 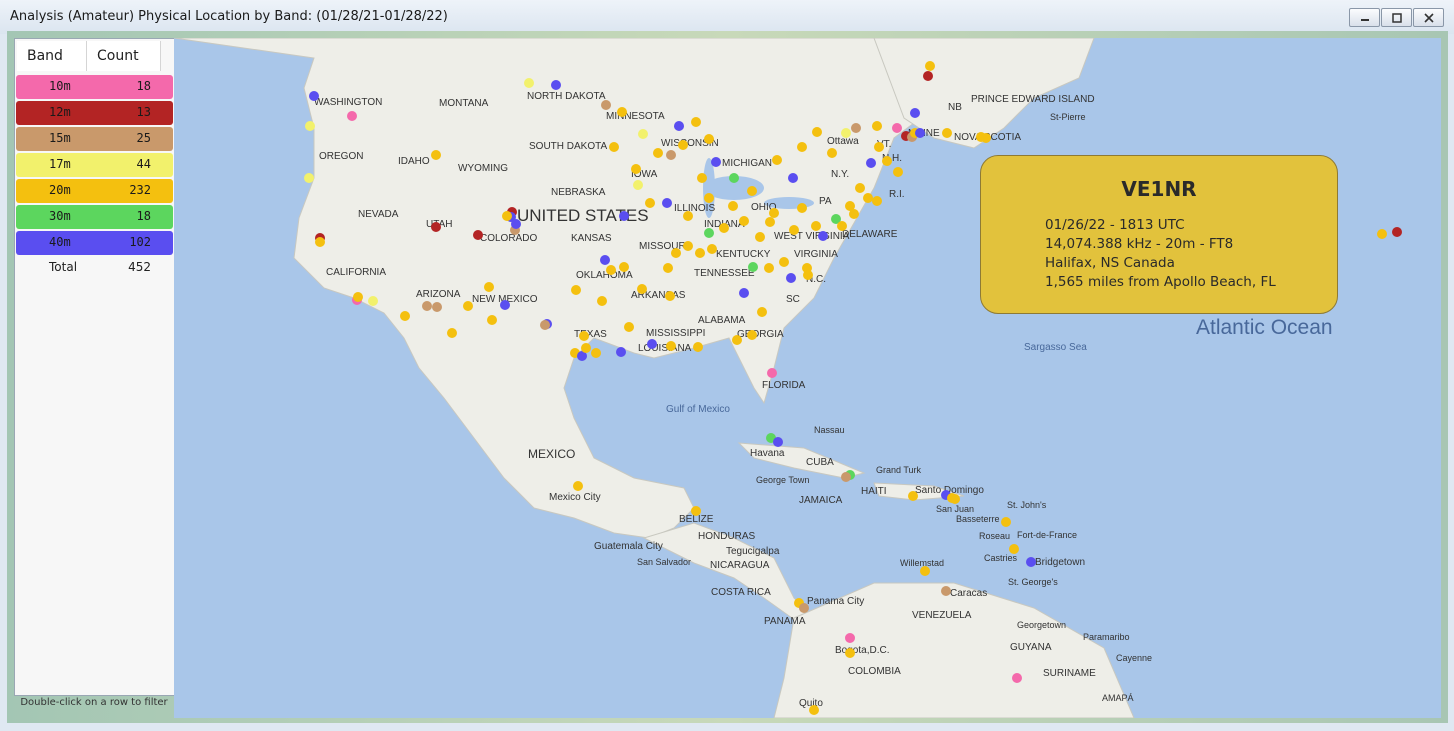 I want to click on column-header-band: Band, so click(x=52, y=56).